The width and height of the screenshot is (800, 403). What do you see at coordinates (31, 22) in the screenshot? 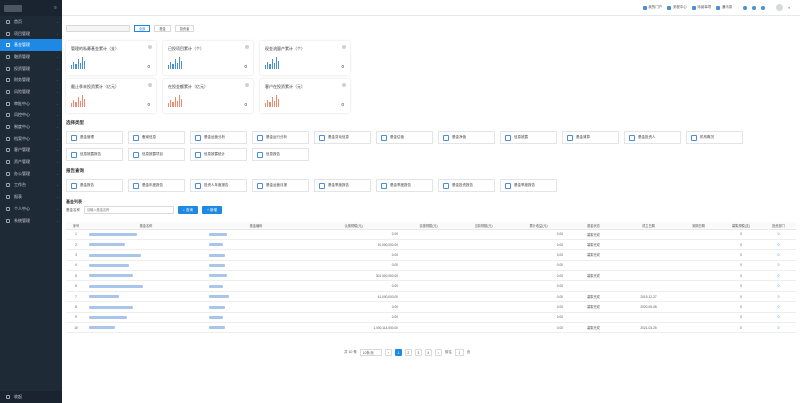
I see `sidebar-item: 首页 ›` at bounding box center [31, 22].